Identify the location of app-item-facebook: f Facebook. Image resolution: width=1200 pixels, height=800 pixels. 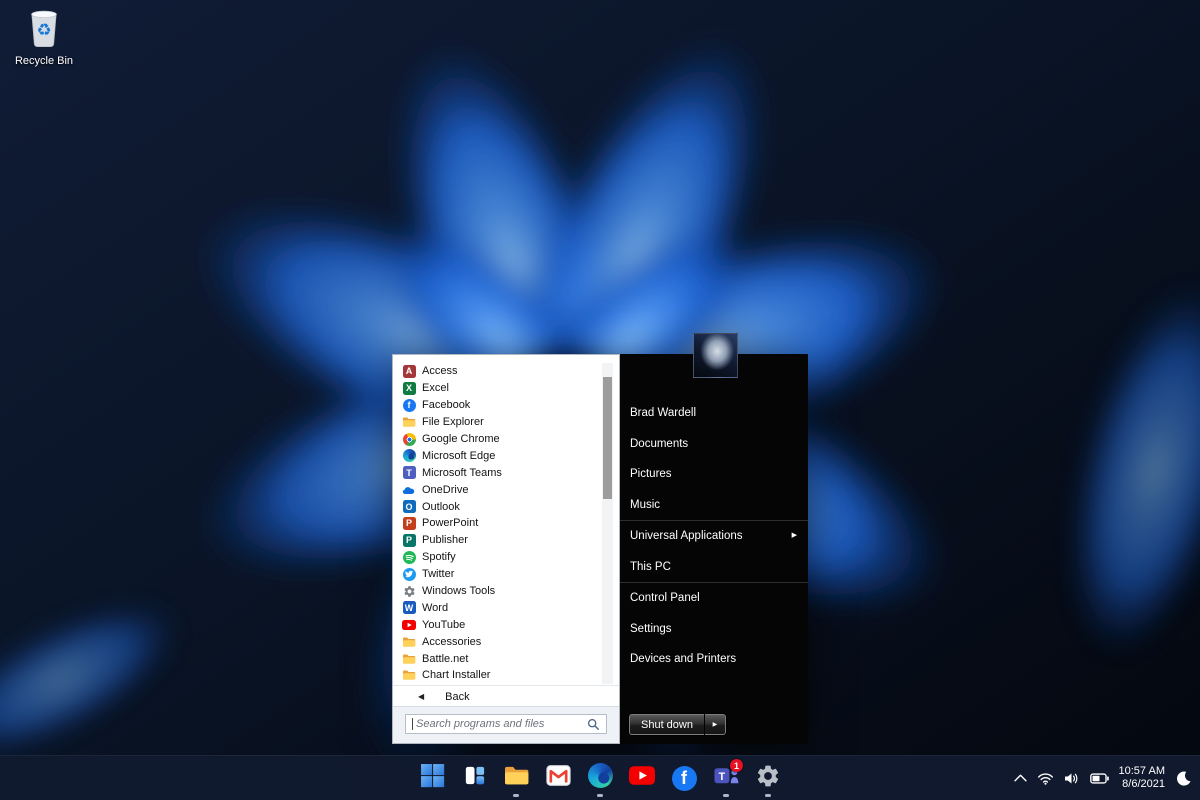
(498, 405).